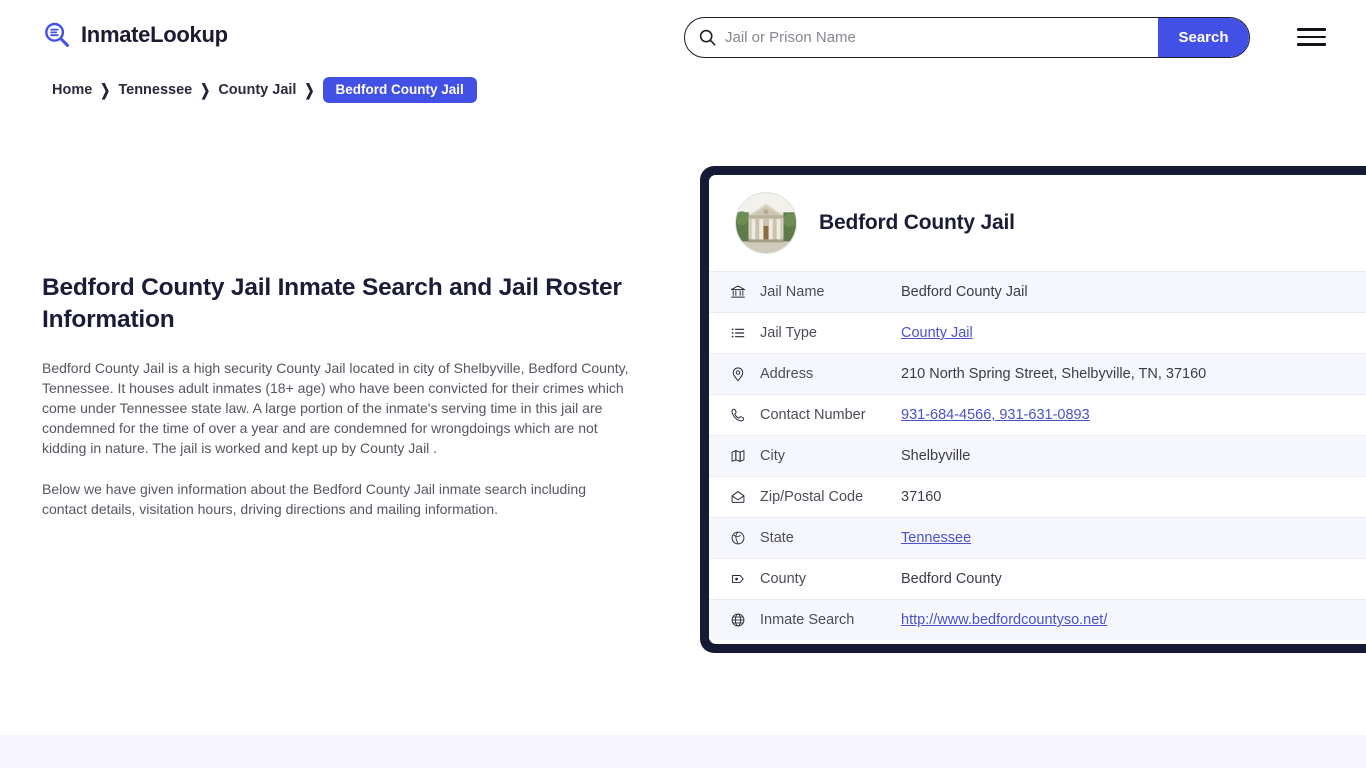 The image size is (1366, 768). What do you see at coordinates (1037, 496) in the screenshot?
I see `table-row: Zip/Postal Code 37160` at bounding box center [1037, 496].